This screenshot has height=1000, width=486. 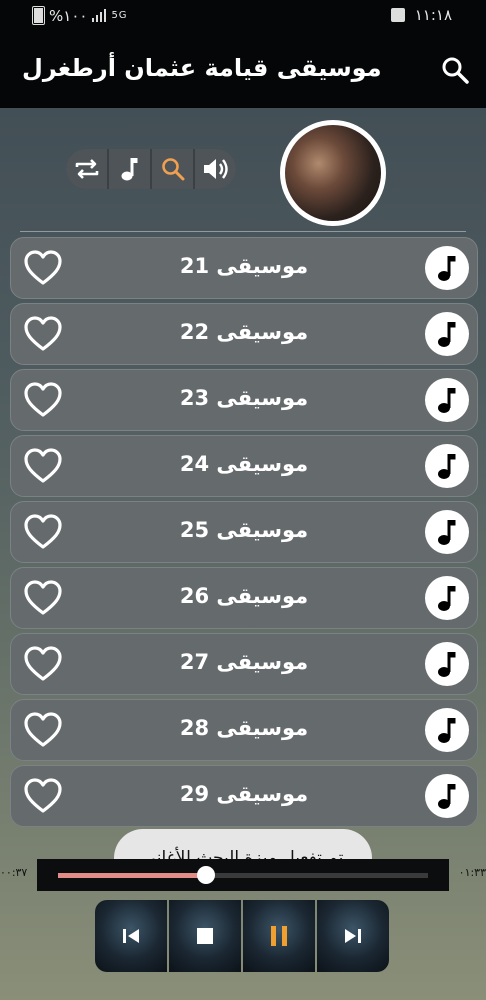 I want to click on seek-thumb, so click(x=206, y=875).